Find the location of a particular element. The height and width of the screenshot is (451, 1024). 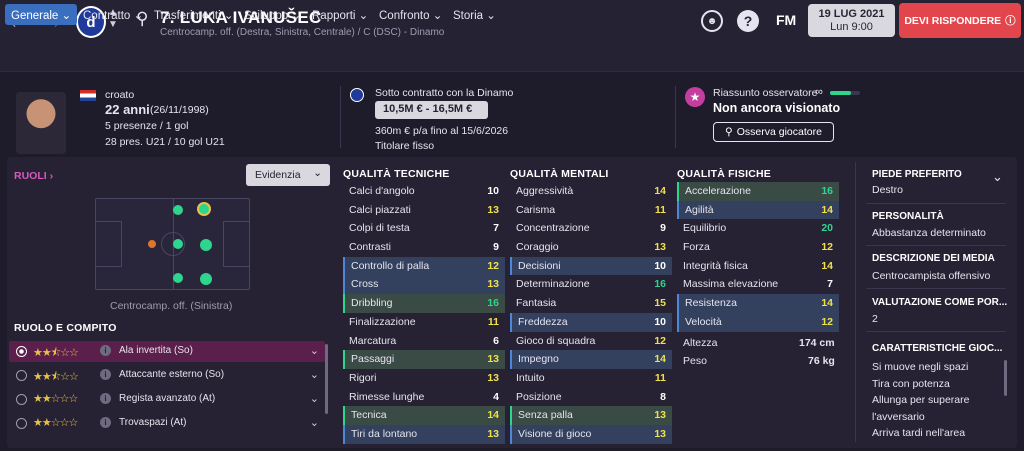

highlight-dropdown: Evidenzia ⌄ is located at coordinates (288, 175).